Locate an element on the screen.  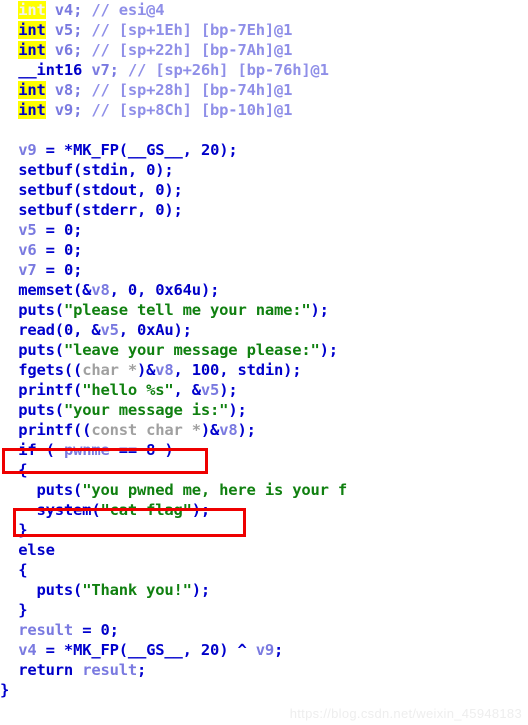
code-line: setbuf(stderr, 0); is located at coordinates (264, 210).